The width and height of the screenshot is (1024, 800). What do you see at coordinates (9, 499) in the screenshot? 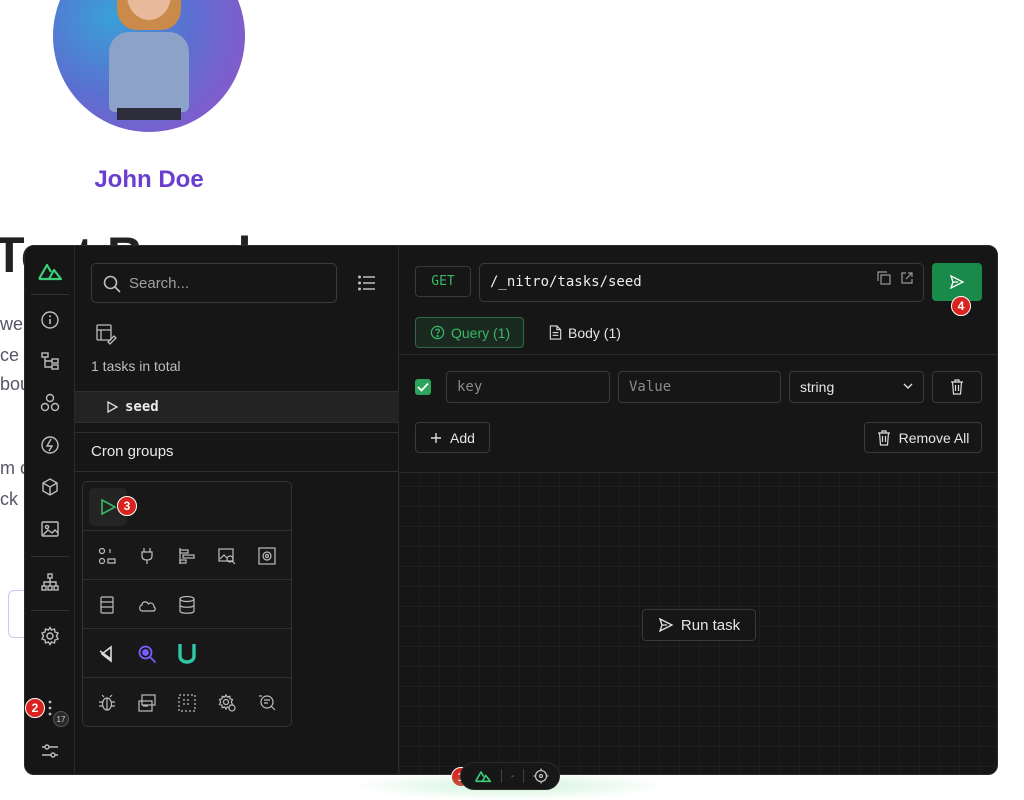
I see `bg-text-line: ck` at bounding box center [9, 499].